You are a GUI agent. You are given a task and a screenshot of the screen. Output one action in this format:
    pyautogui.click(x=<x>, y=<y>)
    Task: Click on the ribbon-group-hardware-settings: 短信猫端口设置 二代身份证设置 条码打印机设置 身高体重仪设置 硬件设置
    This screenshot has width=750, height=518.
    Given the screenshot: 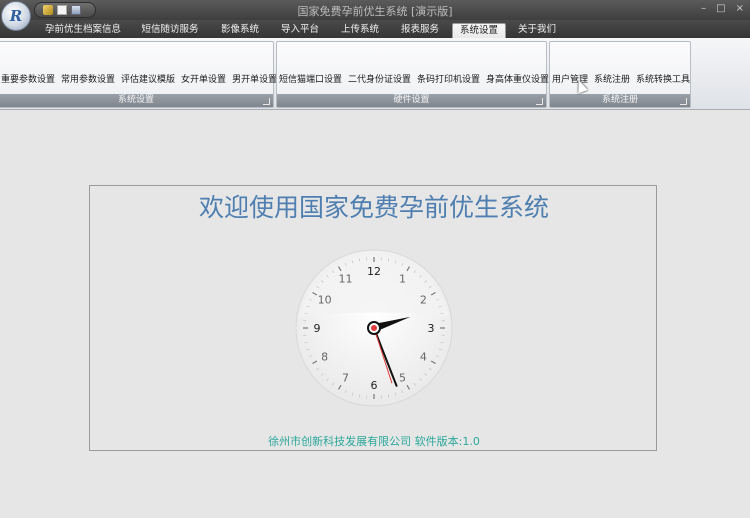 What is the action you would take?
    pyautogui.click(x=412, y=74)
    